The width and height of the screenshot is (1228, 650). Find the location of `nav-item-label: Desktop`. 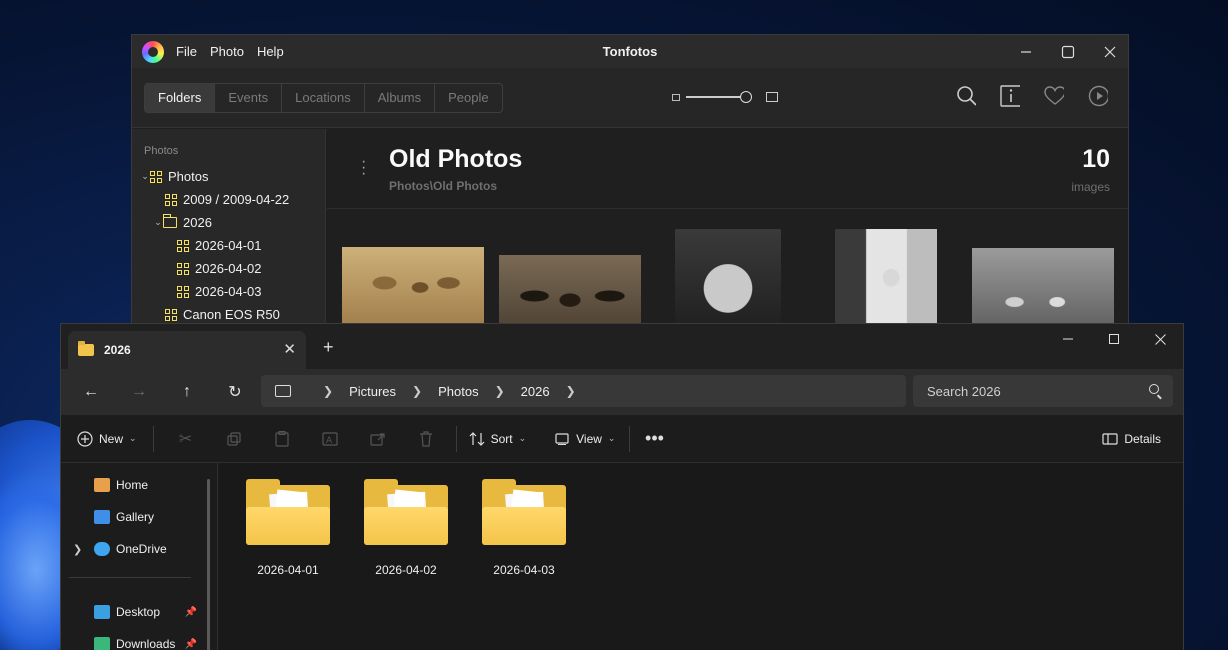

nav-item-label: Desktop is located at coordinates (138, 612).